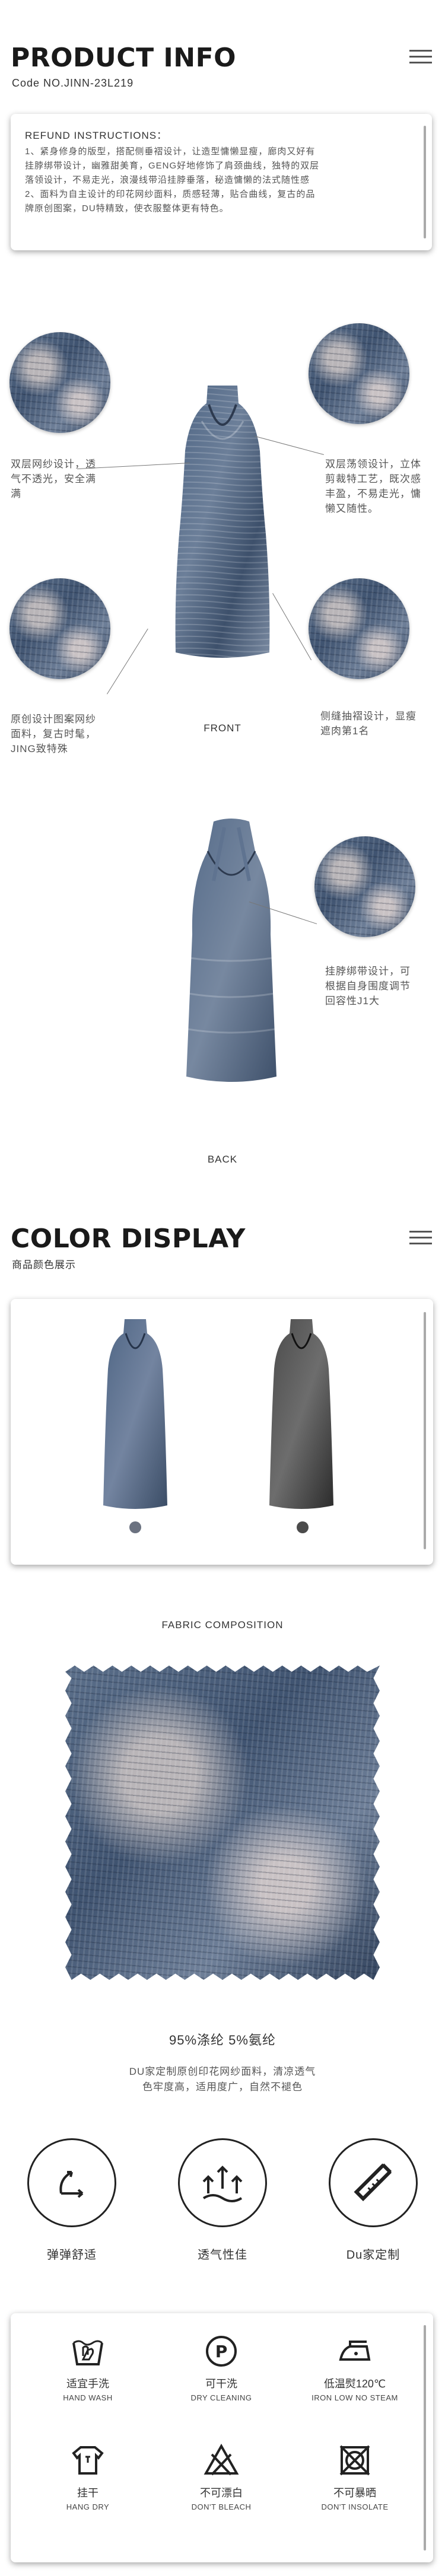  I want to click on dress-color-black, so click(301, 1413).